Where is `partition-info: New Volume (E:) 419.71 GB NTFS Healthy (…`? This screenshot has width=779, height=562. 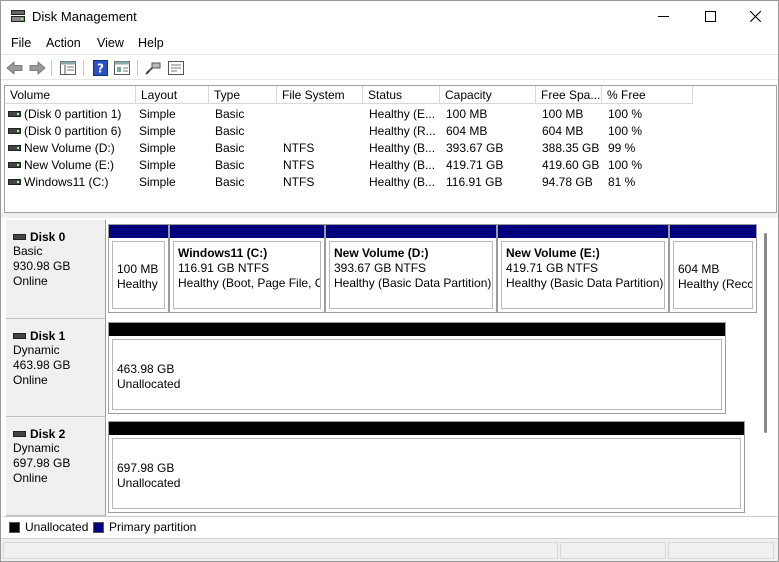
partition-info: New Volume (E:) 419.71 GB NTFS Healthy (… is located at coordinates (583, 275).